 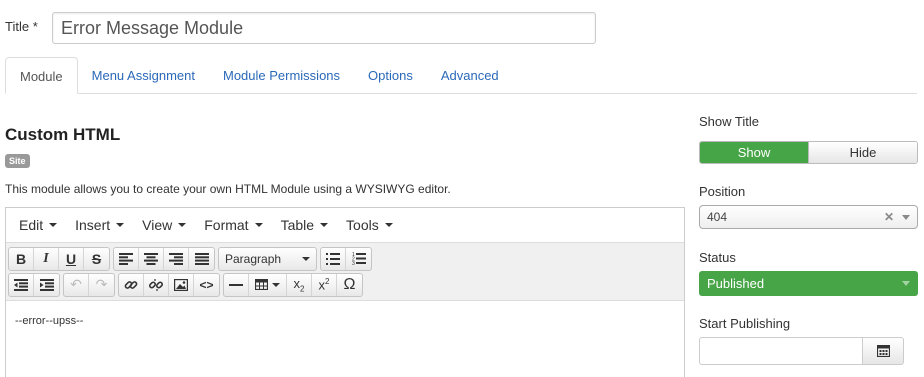 I want to click on calendar-icon, so click(x=883, y=351).